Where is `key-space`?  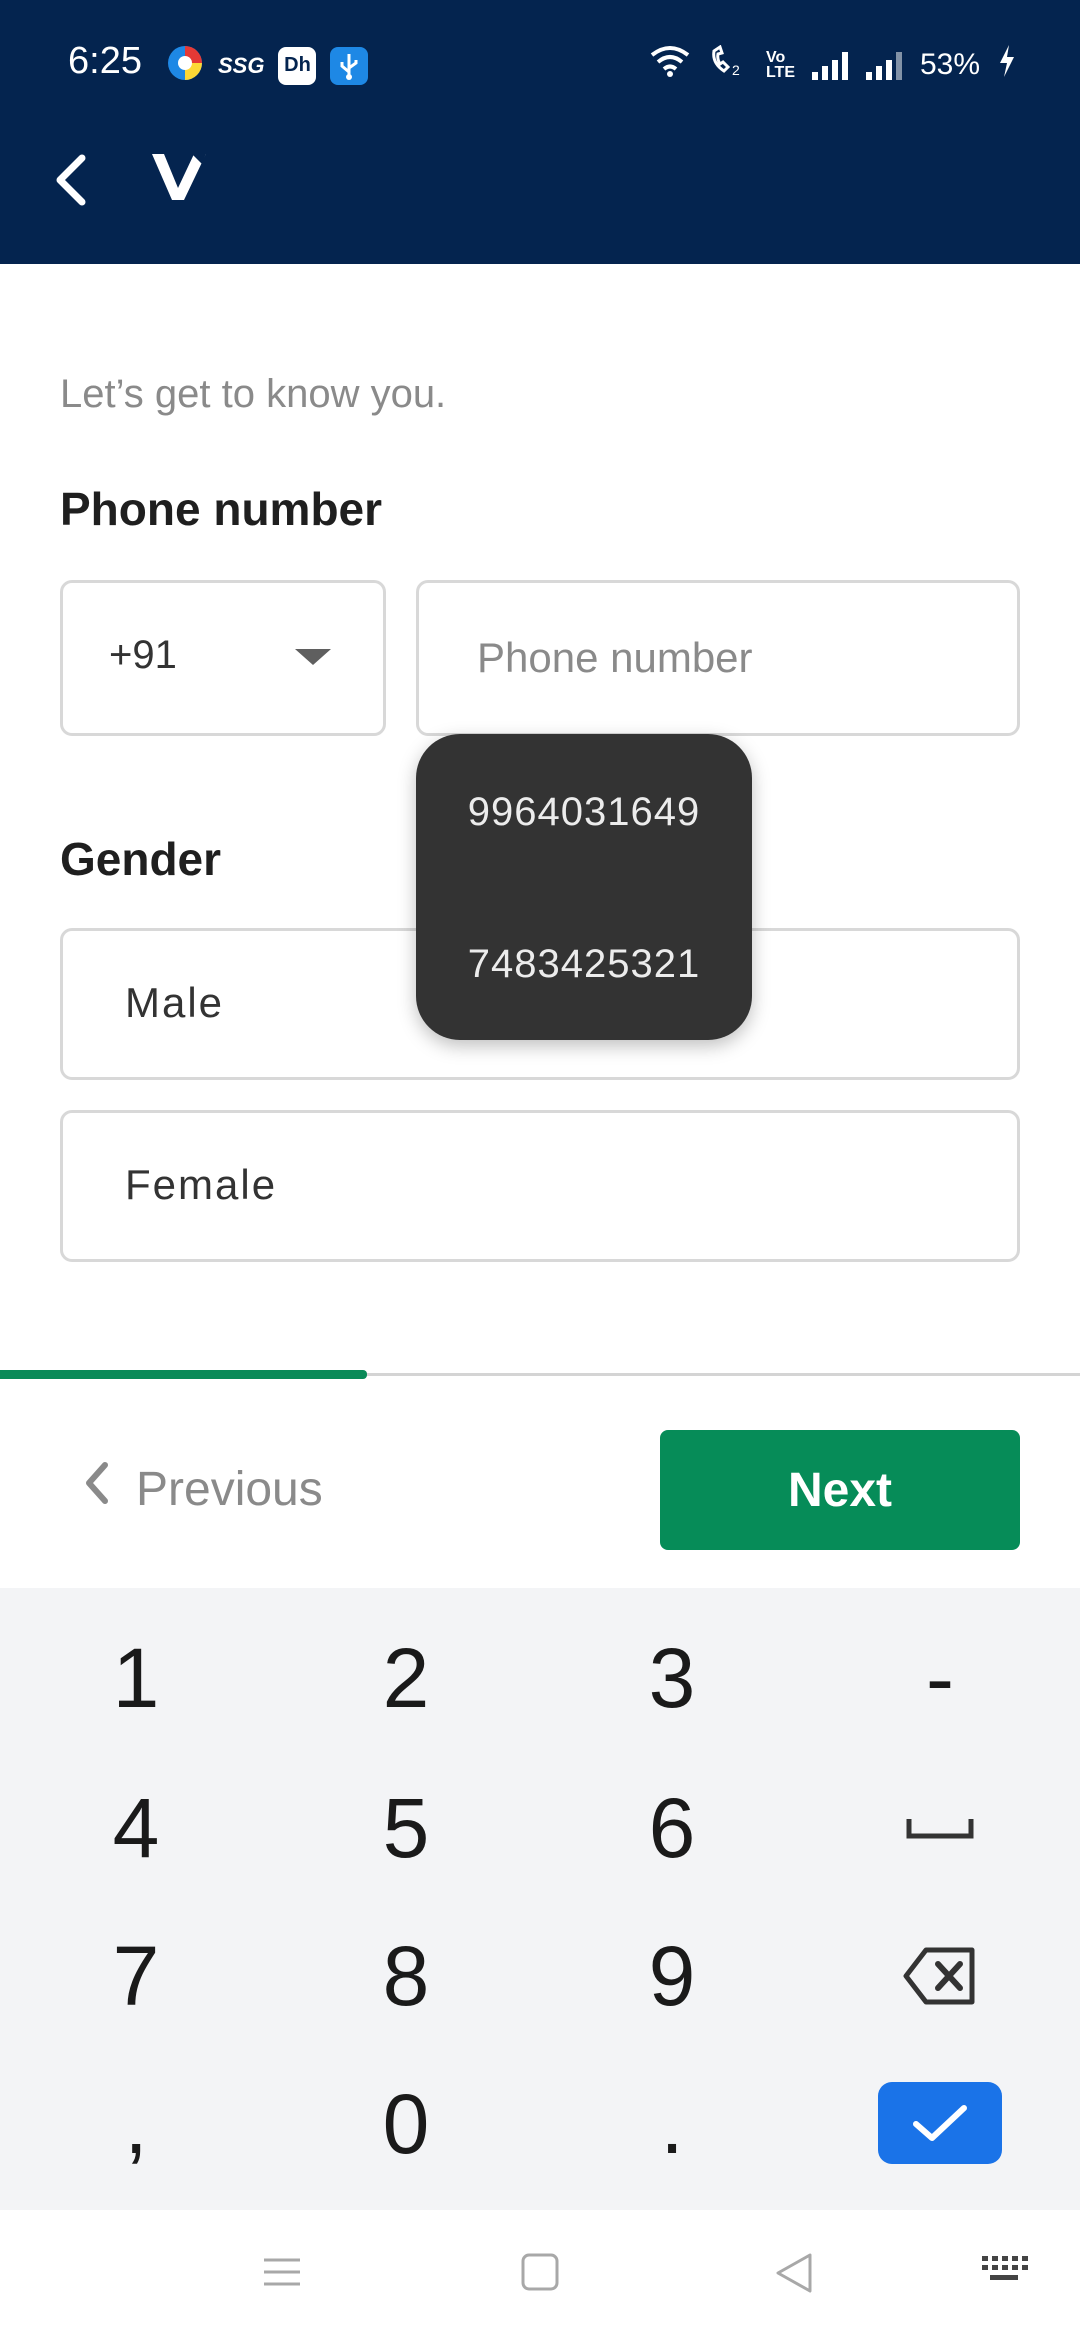 key-space is located at coordinates (940, 1828).